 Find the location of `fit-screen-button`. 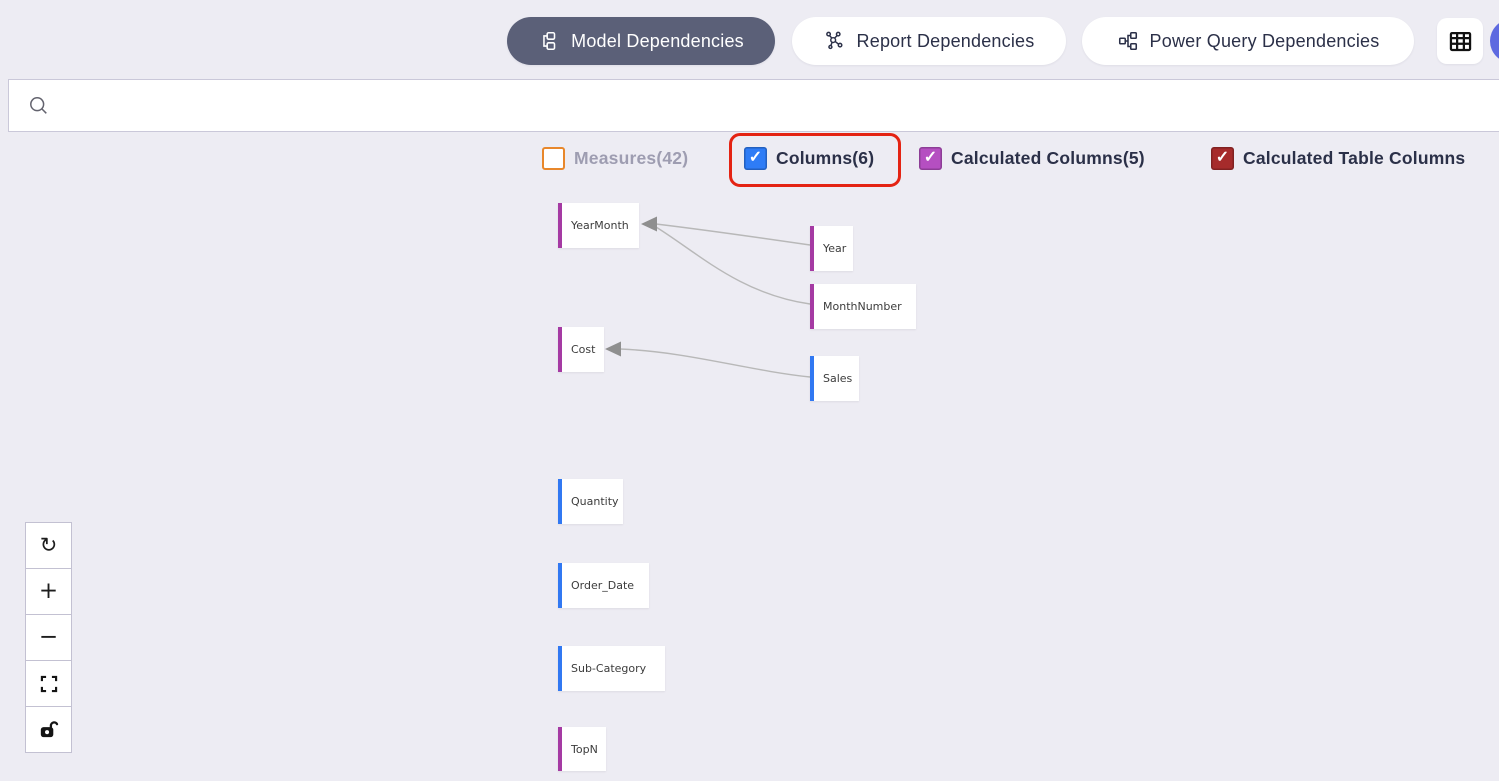

fit-screen-button is located at coordinates (48, 683).